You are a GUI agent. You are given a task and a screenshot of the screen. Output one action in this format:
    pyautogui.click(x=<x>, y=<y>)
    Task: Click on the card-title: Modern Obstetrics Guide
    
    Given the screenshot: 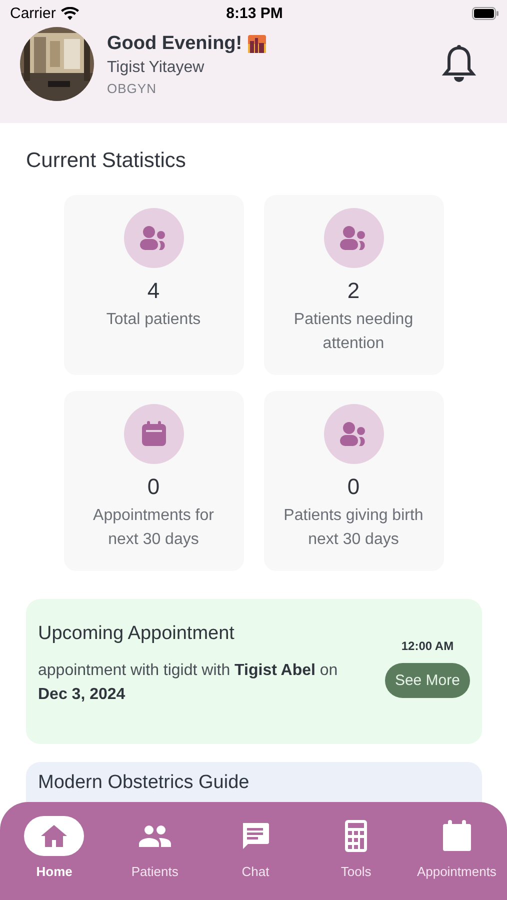 What is the action you would take?
    pyautogui.click(x=144, y=782)
    